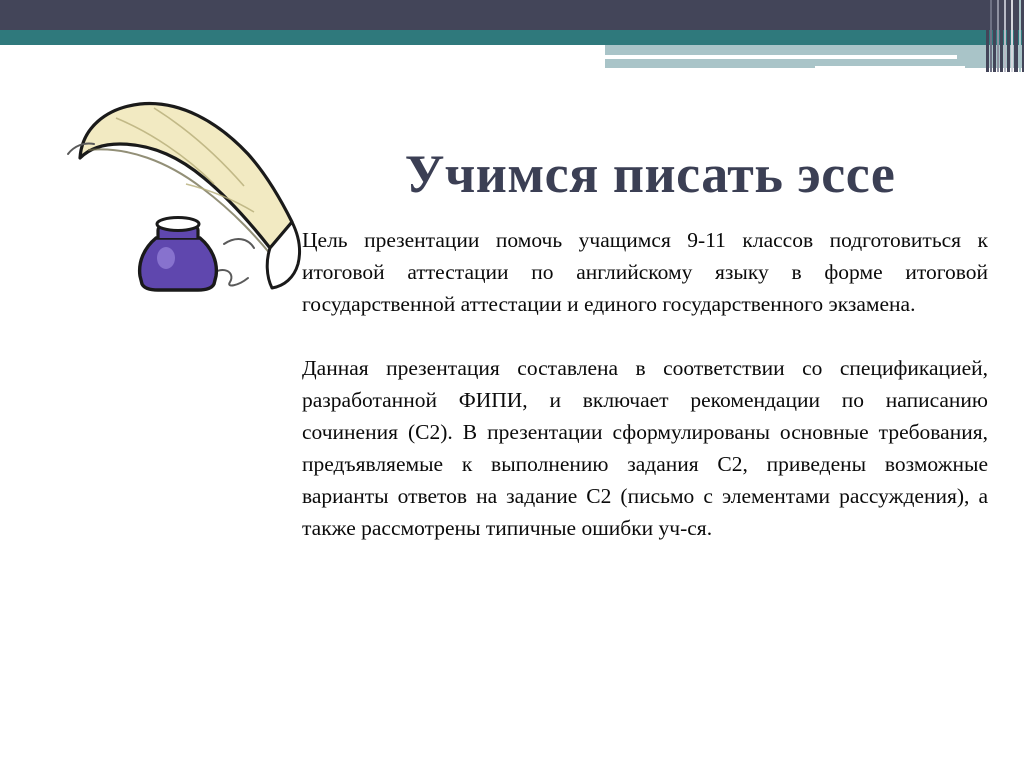 This screenshot has height=768, width=1024. Describe the element at coordinates (512, 15) in the screenshot. I see `header-band-dark` at that location.